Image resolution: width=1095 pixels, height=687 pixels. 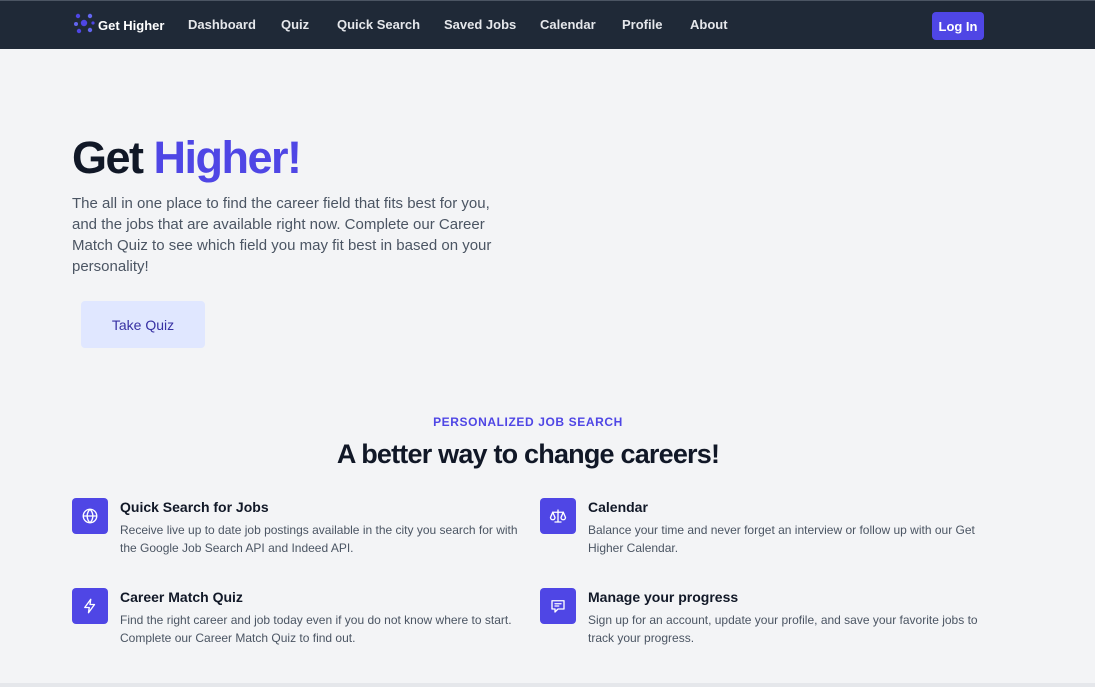 I want to click on section-title: A better way to change careers!, so click(x=528, y=454).